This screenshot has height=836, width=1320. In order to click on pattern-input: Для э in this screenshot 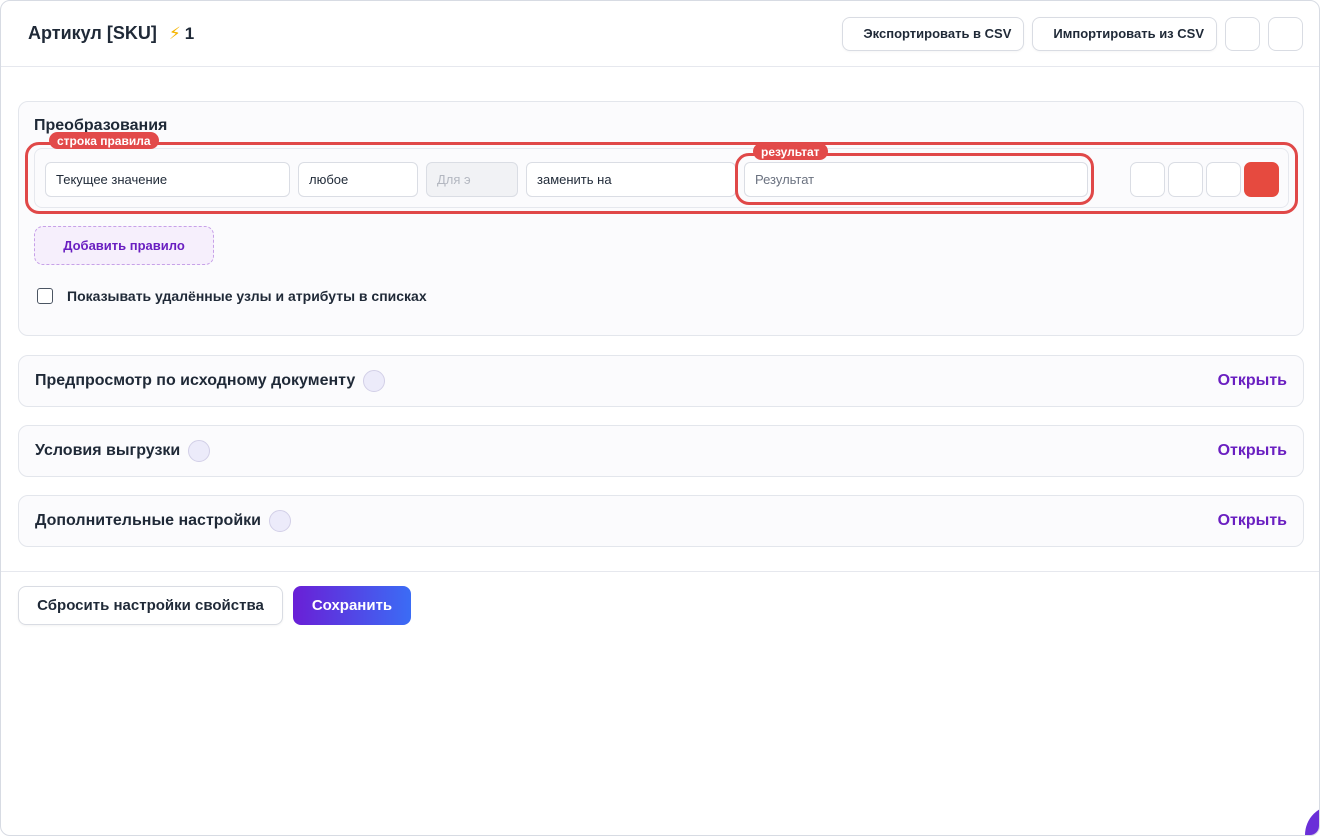, I will do `click(472, 179)`.